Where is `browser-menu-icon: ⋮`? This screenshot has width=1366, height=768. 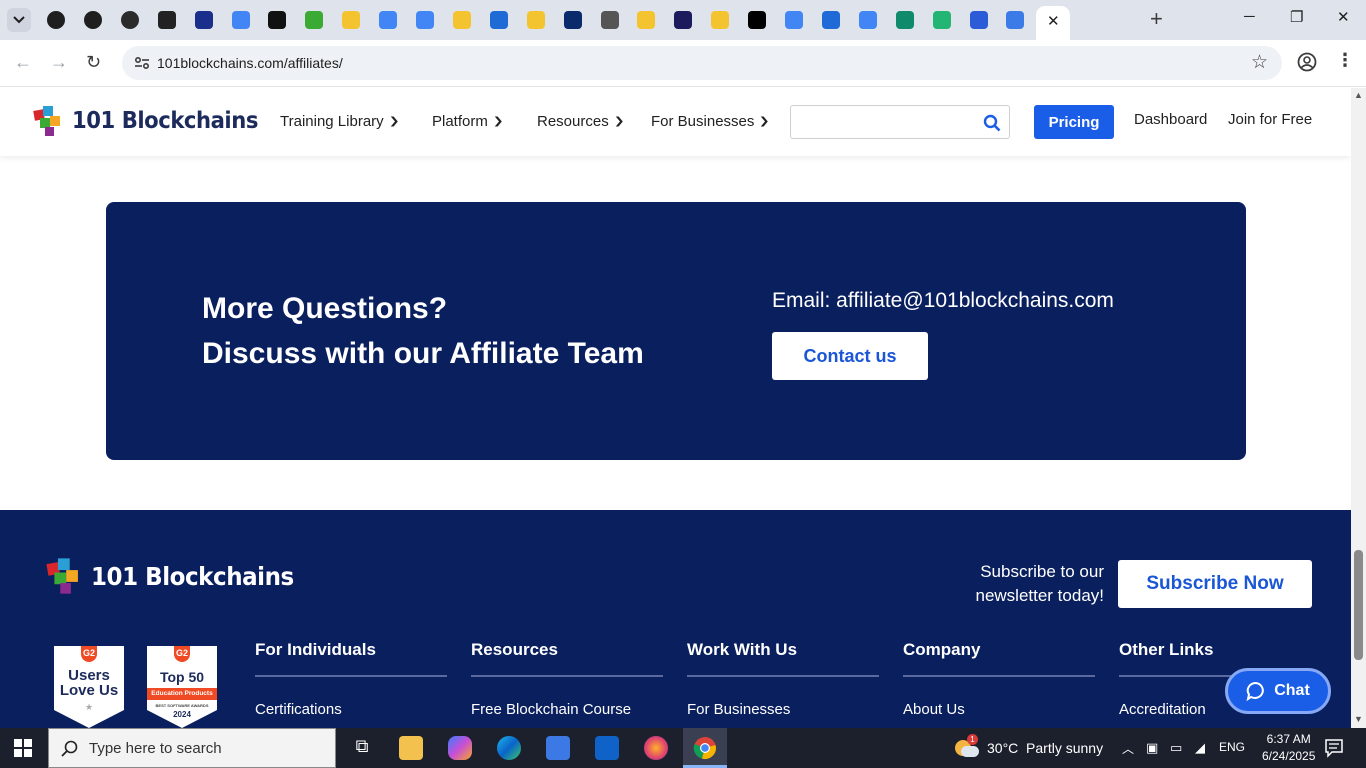
browser-menu-icon: ⋮ is located at coordinates (1345, 60).